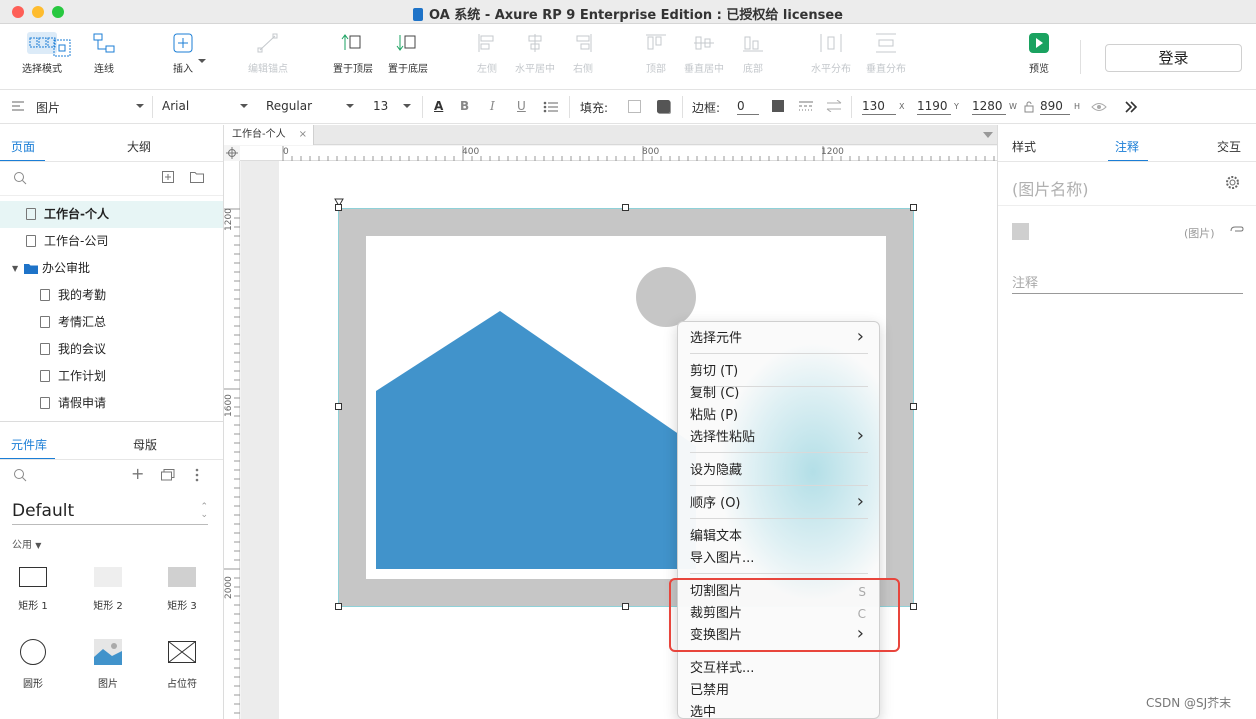  I want to click on add-library-icon: +, so click(137, 473).